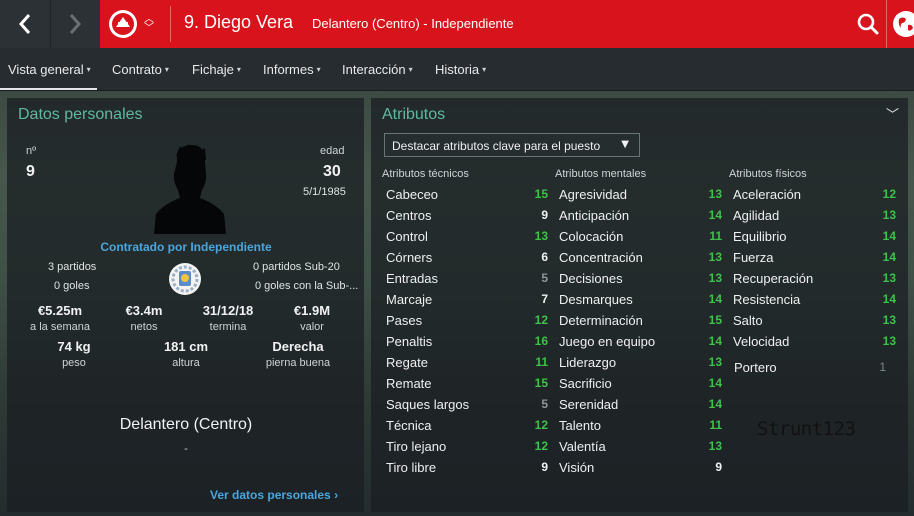 The height and width of the screenshot is (516, 914). Describe the element at coordinates (48, 76) in the screenshot. I see `tab-vista-general: Vista general ▾` at that location.